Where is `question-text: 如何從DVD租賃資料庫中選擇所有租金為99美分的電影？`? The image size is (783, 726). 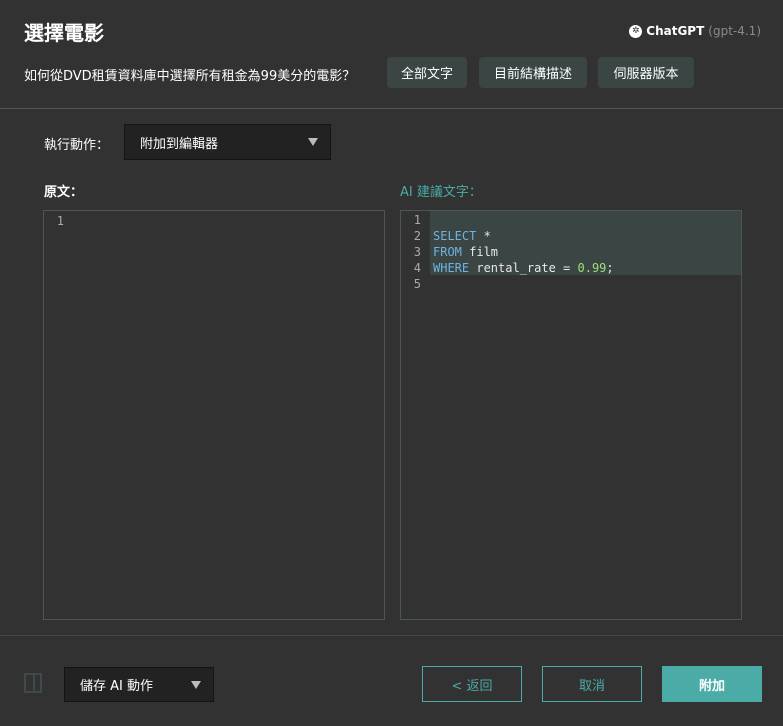 question-text: 如何從DVD租賃資料庫中選擇所有租金為99美分的電影？ is located at coordinates (190, 76).